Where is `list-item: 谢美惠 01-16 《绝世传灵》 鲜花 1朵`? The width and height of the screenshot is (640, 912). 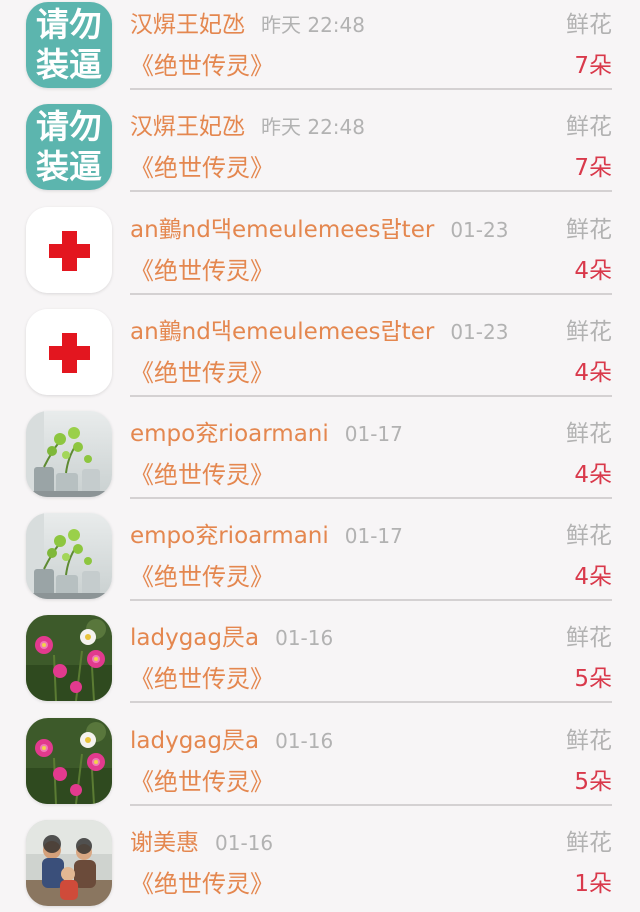 list-item: 谢美惠 01-16 《绝世传灵》 鲜花 1朵 is located at coordinates (320, 866).